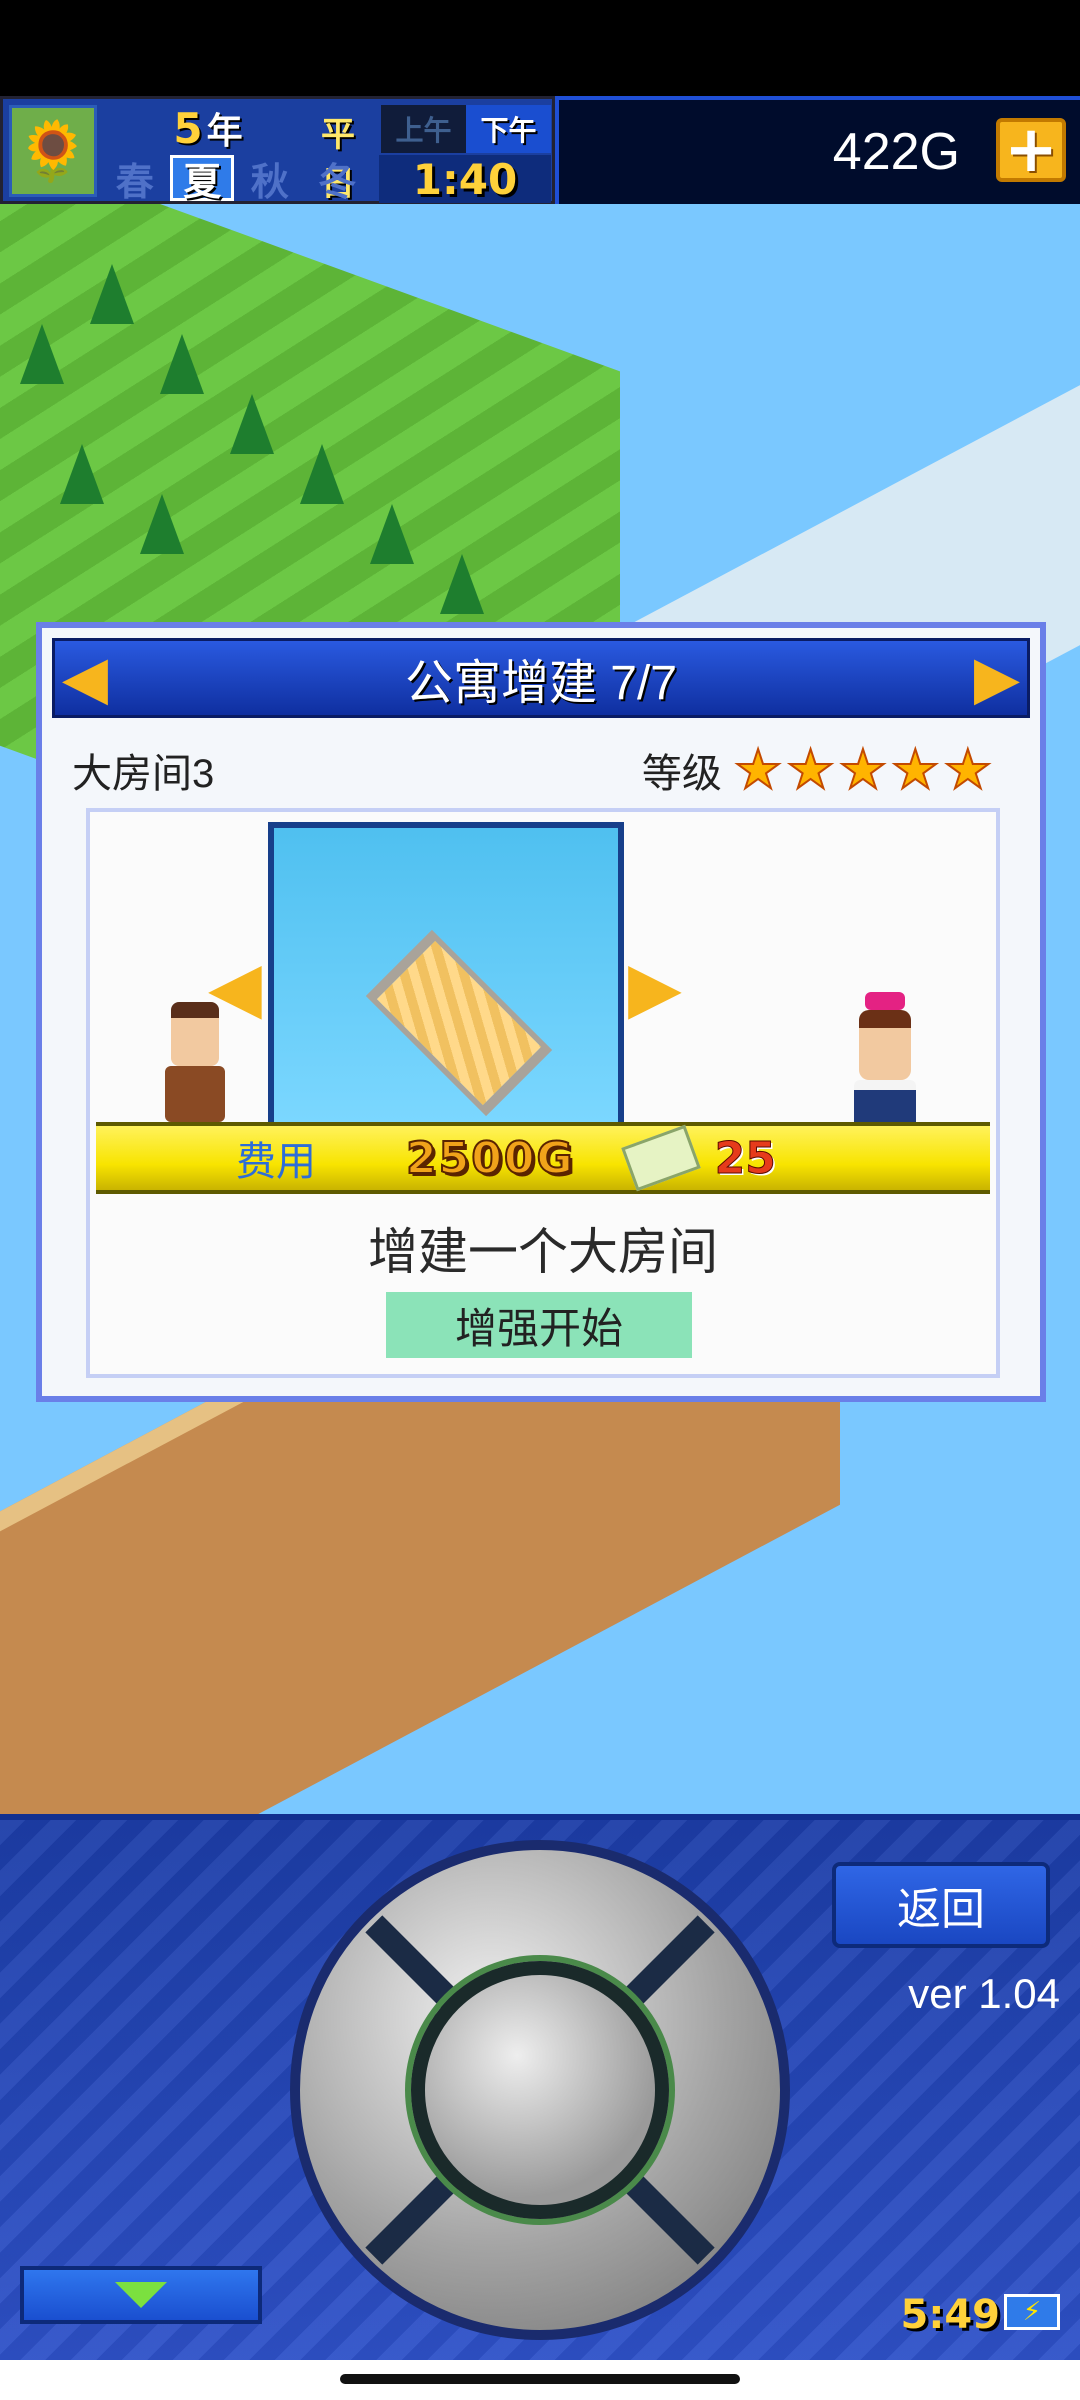 The image size is (1080, 2400). What do you see at coordinates (543, 1252) in the screenshot?
I see `room-description: 增建一个大房间` at bounding box center [543, 1252].